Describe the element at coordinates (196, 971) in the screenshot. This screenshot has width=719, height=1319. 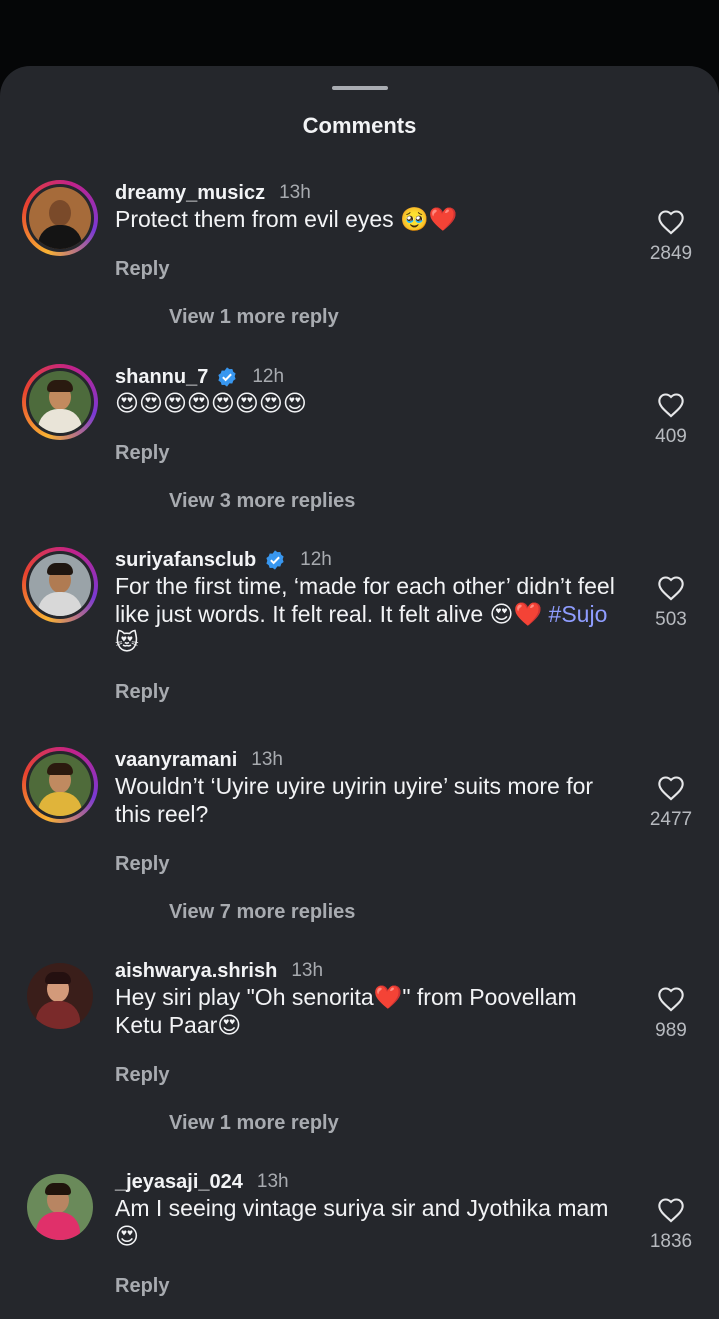
I see `username: aishwarya.shrish` at that location.